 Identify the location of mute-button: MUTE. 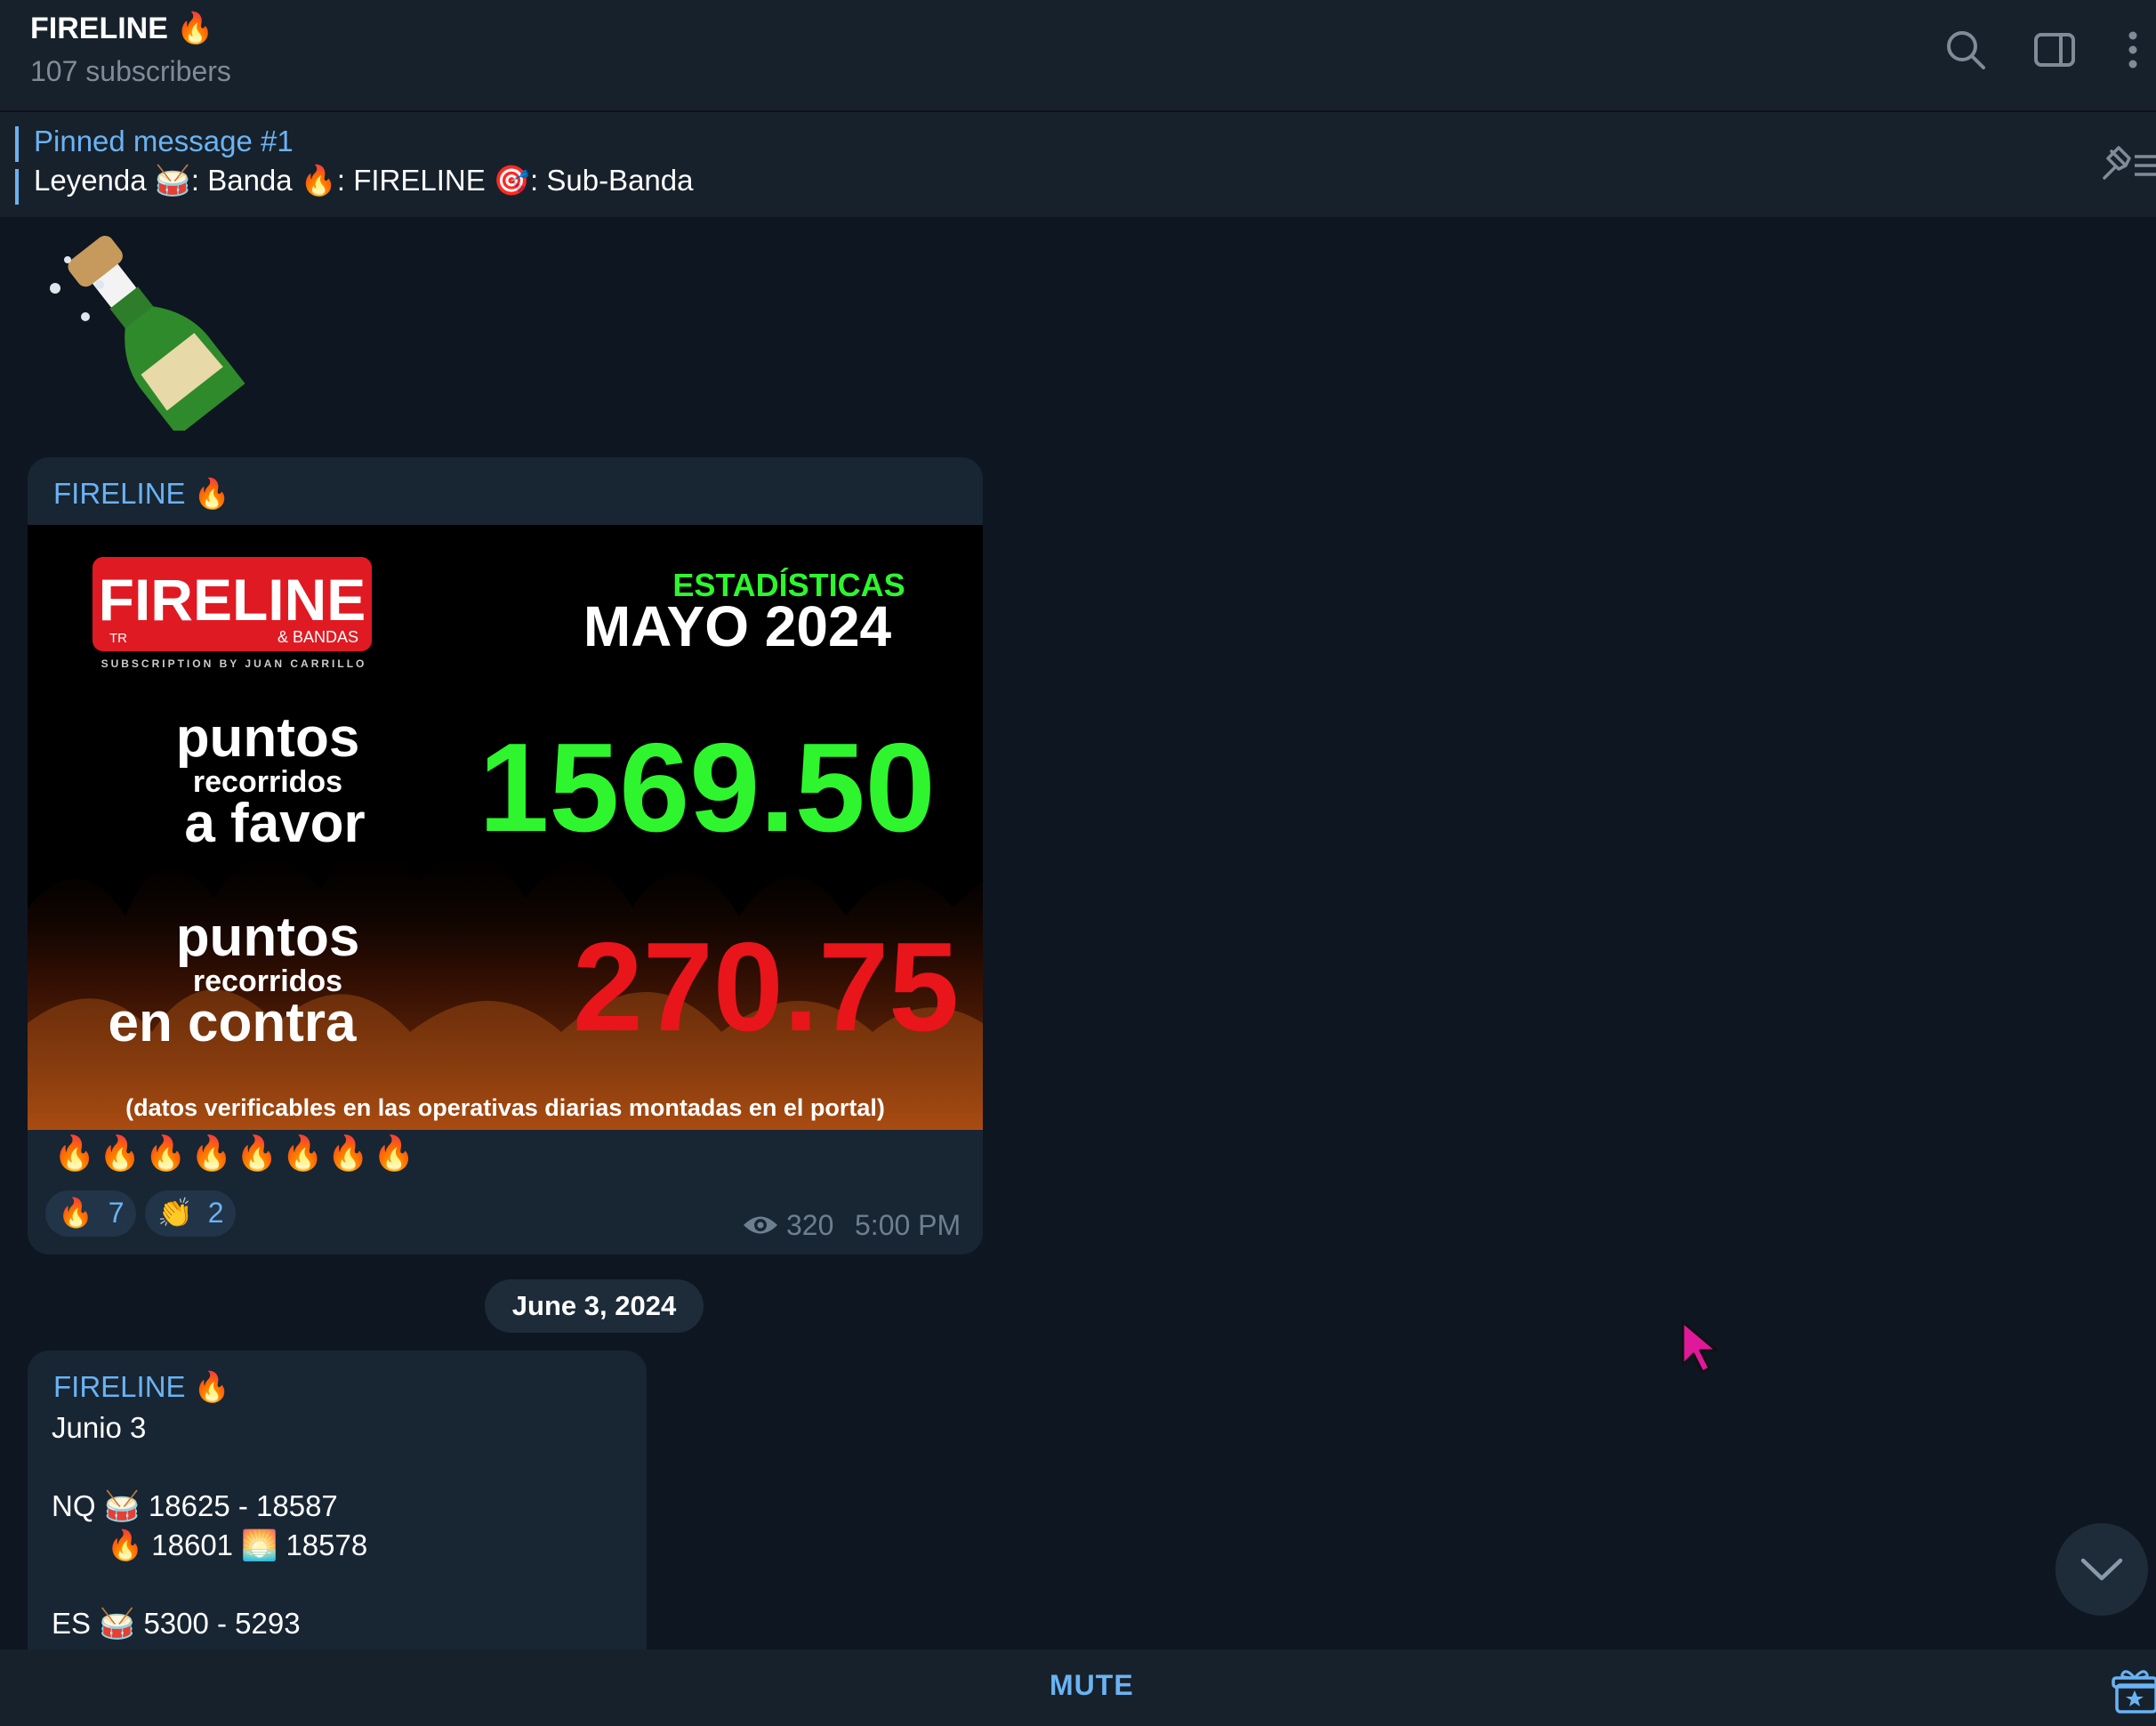
(1092, 1685).